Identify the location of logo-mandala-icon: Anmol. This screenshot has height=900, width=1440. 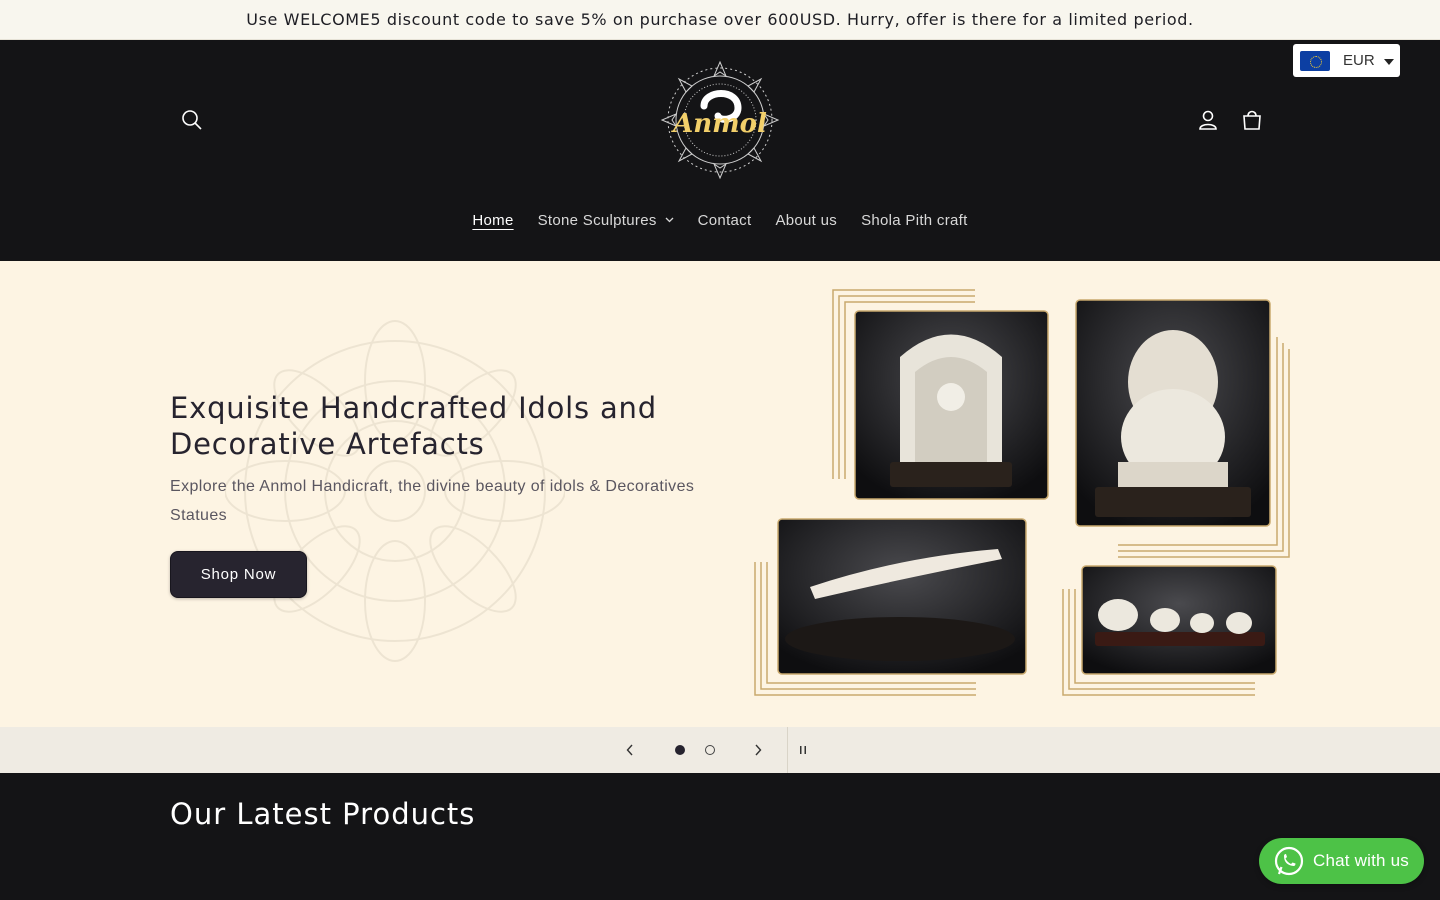
(720, 120).